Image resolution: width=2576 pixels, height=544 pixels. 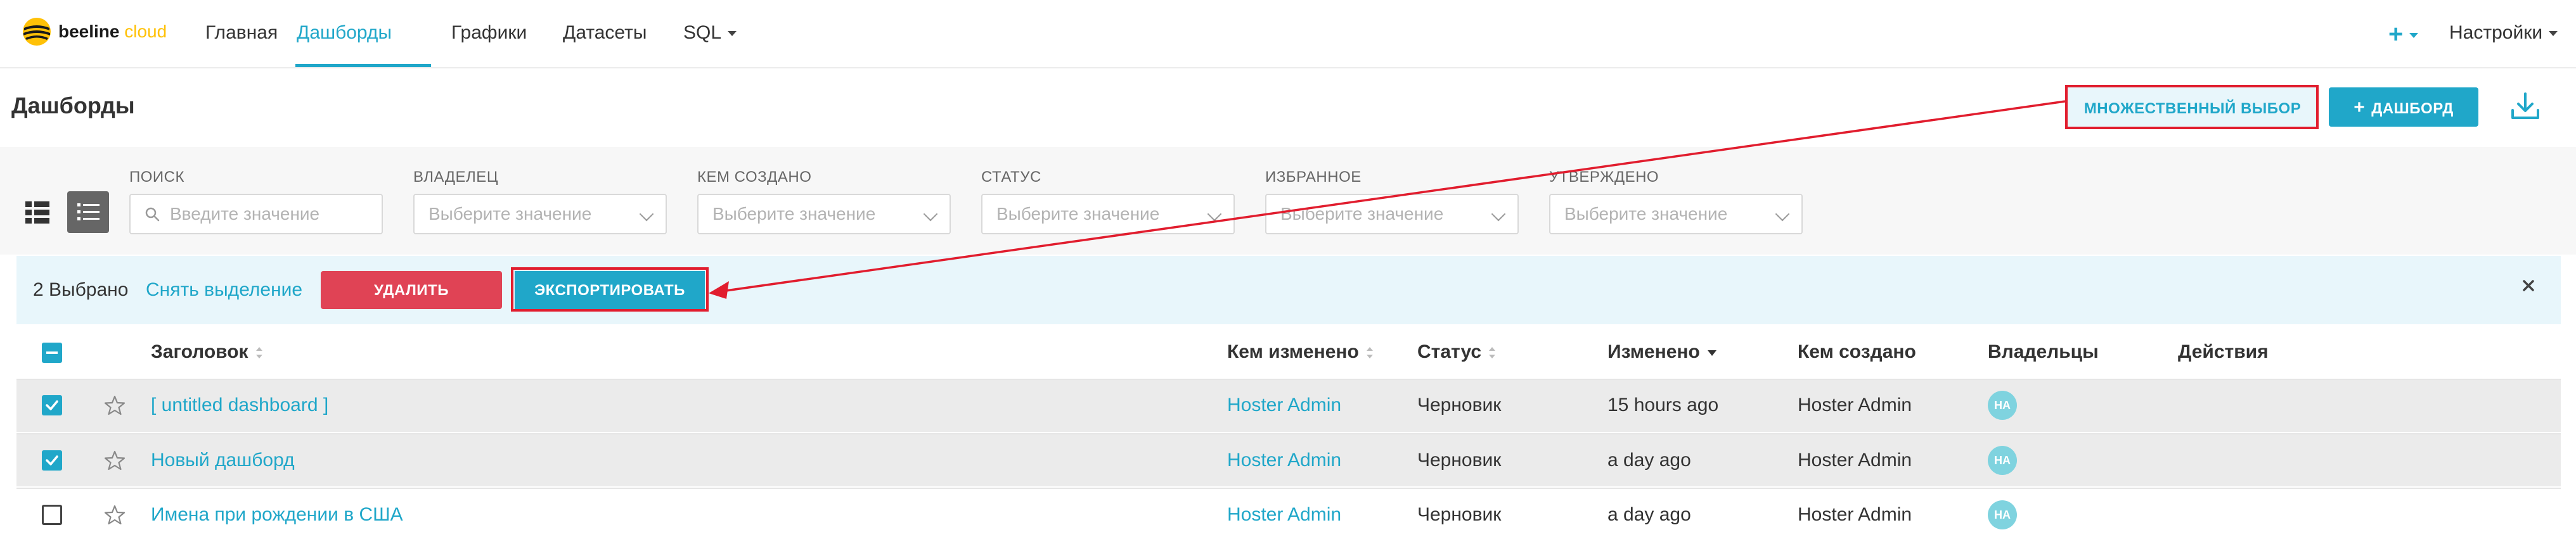 I want to click on dashboard-title-link: Новый дашборд, so click(x=223, y=460).